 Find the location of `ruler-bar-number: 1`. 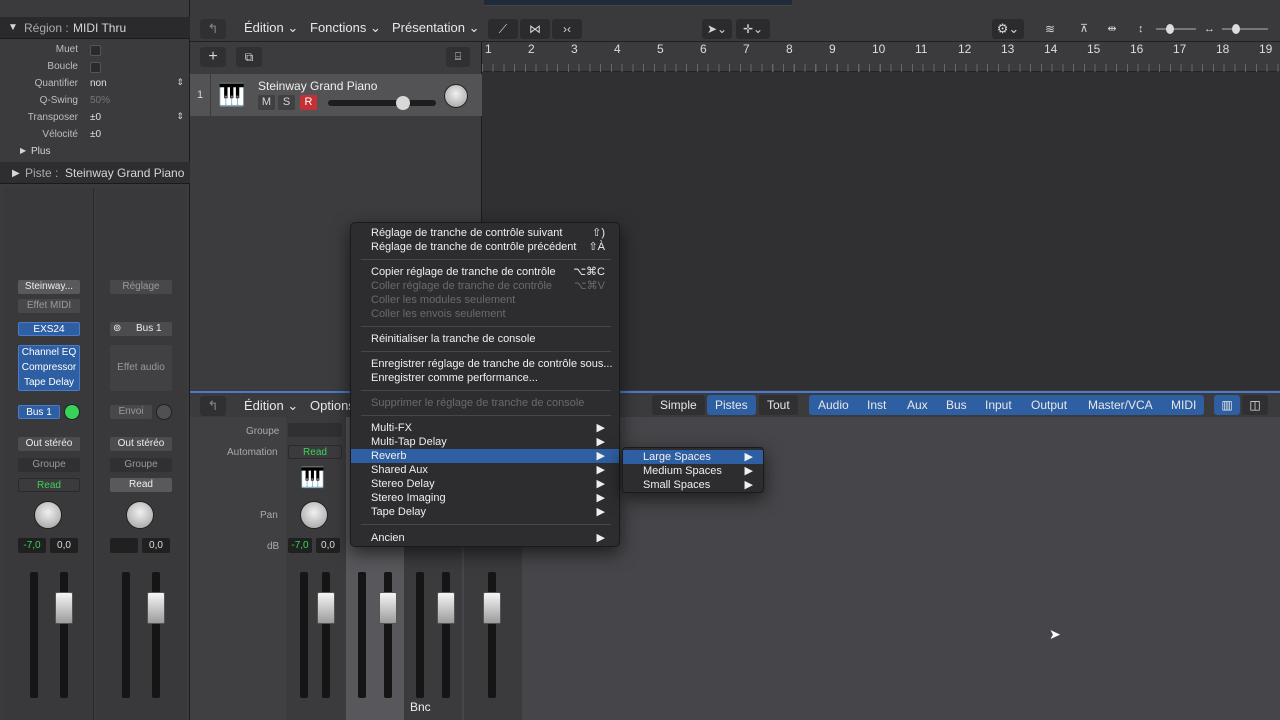

ruler-bar-number: 1 is located at coordinates (488, 49).